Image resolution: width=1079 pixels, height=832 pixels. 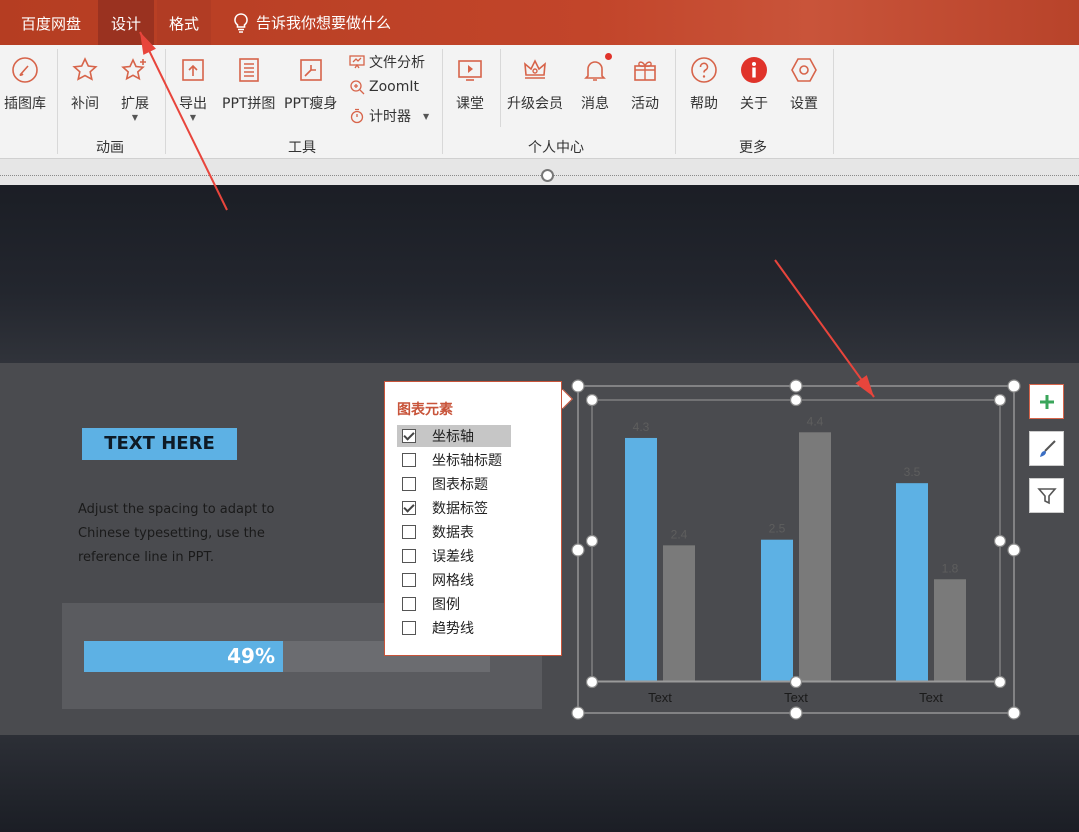 I want to click on chart-element-option: 网格线, so click(x=454, y=580).